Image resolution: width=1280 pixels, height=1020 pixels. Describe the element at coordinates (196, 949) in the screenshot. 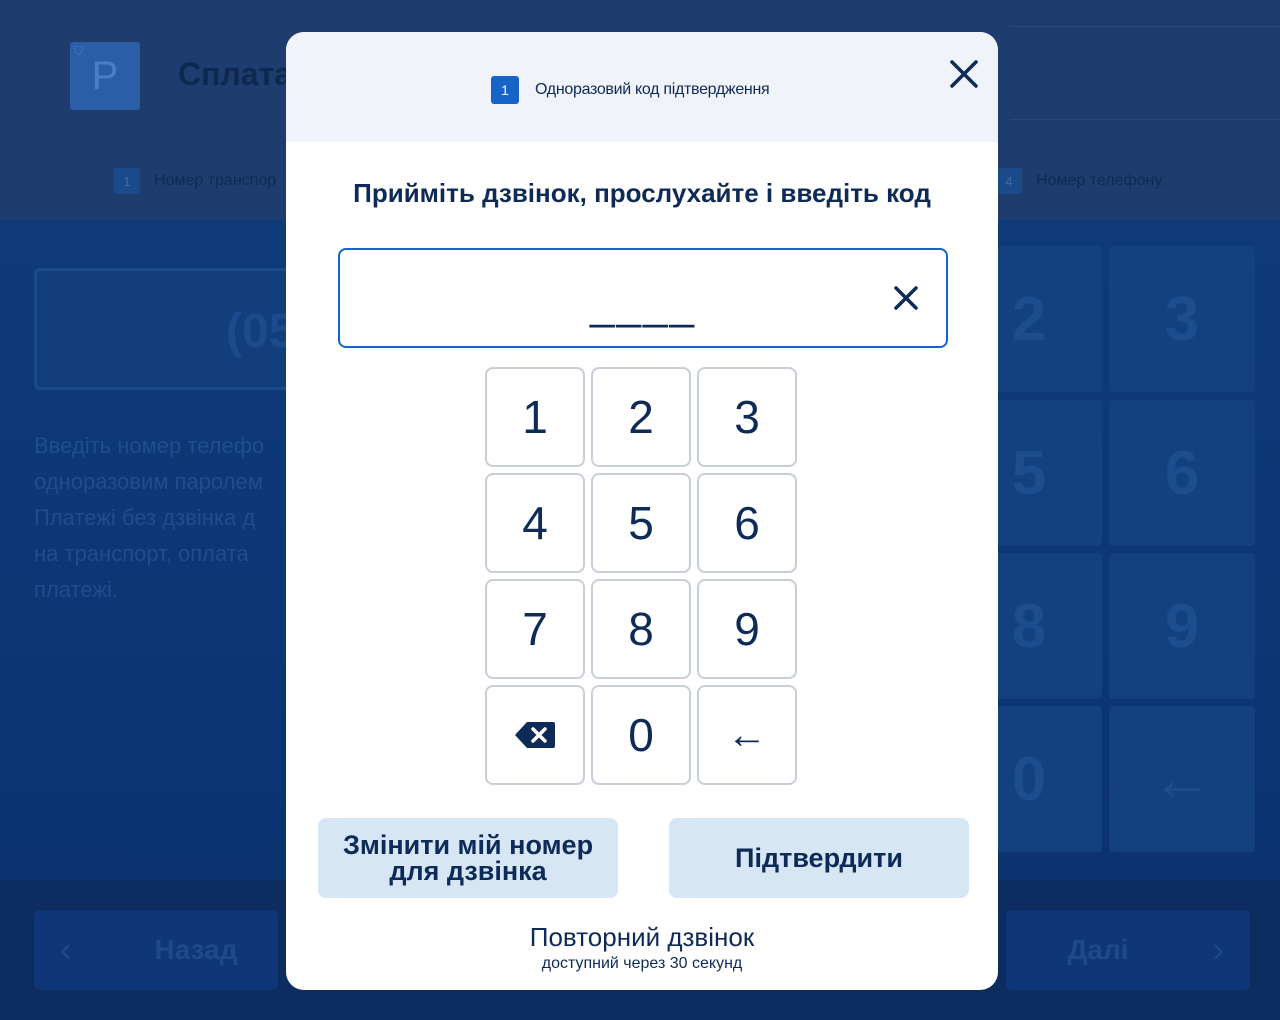

I see `bg-back-label: Назад` at that location.